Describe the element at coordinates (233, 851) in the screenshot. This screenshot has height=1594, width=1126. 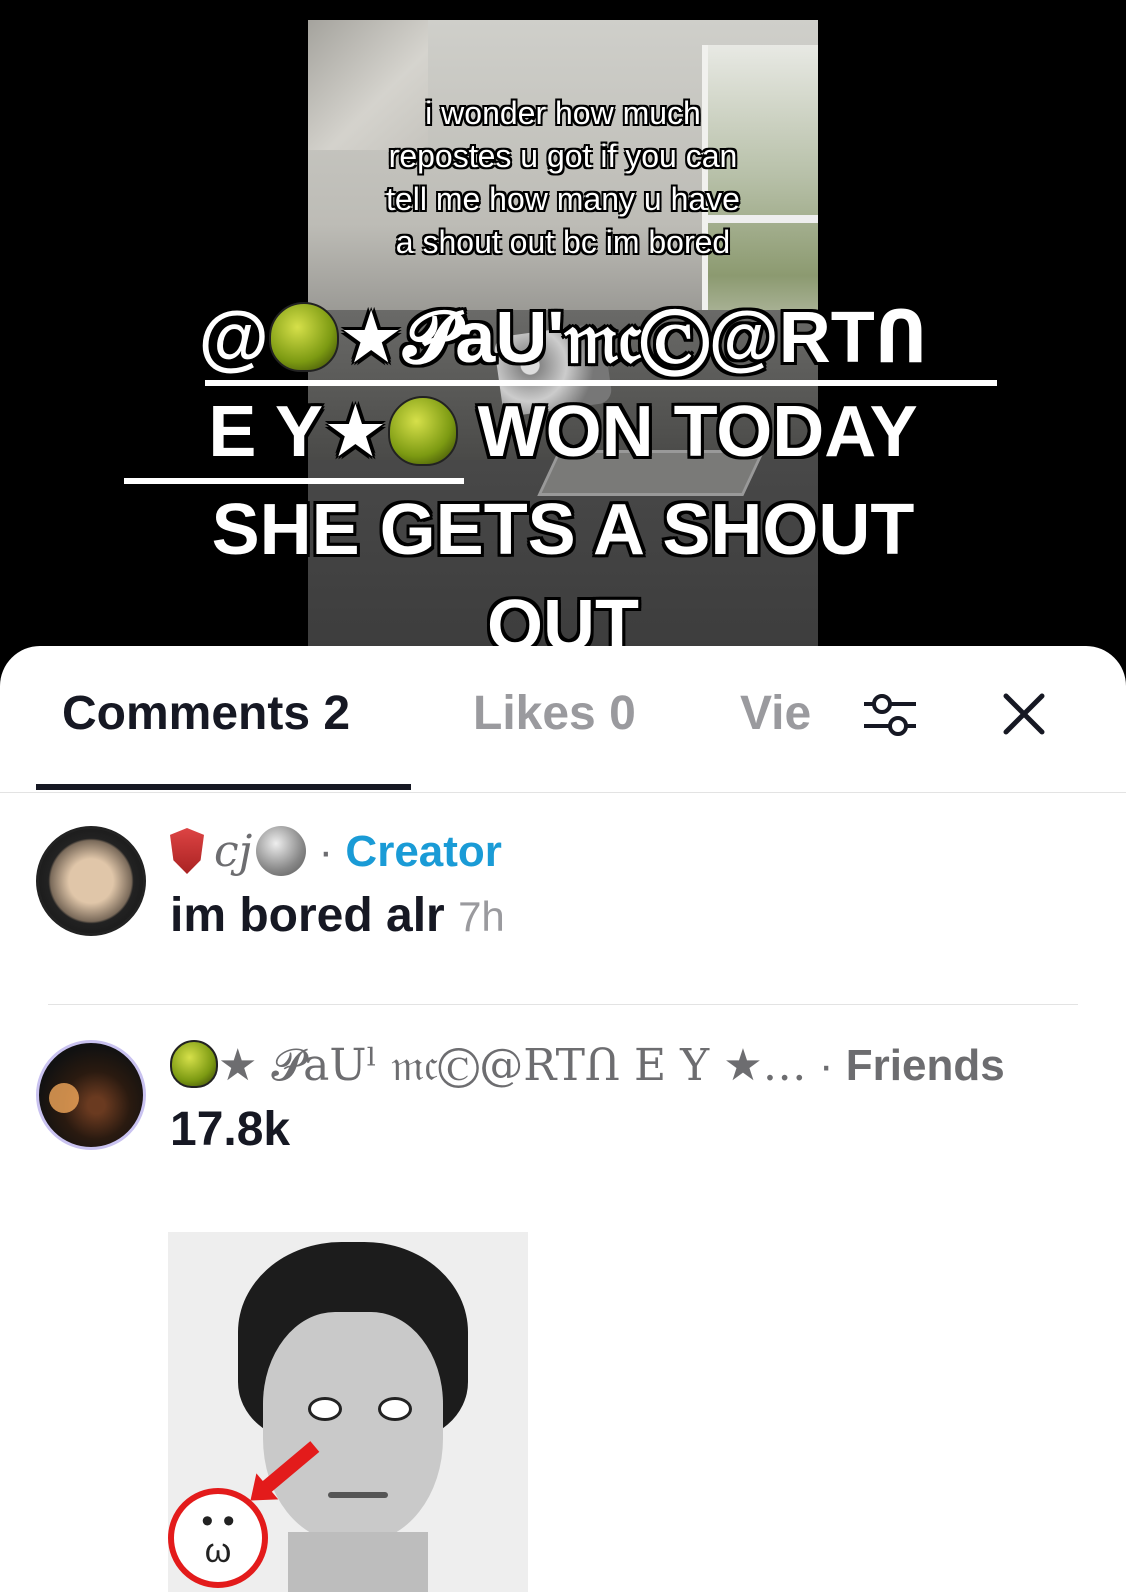
I see `comment-username: cj` at that location.